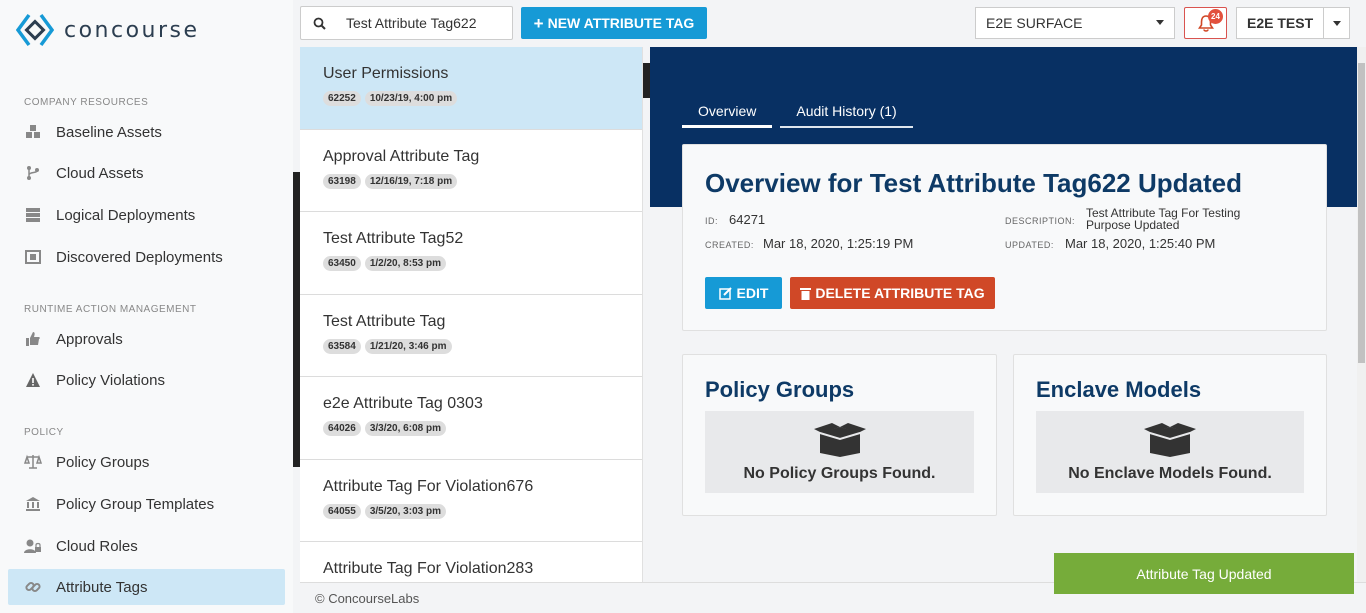  Describe the element at coordinates (1119, 389) in the screenshot. I see `enclave-models-title: Enclave Models` at that location.